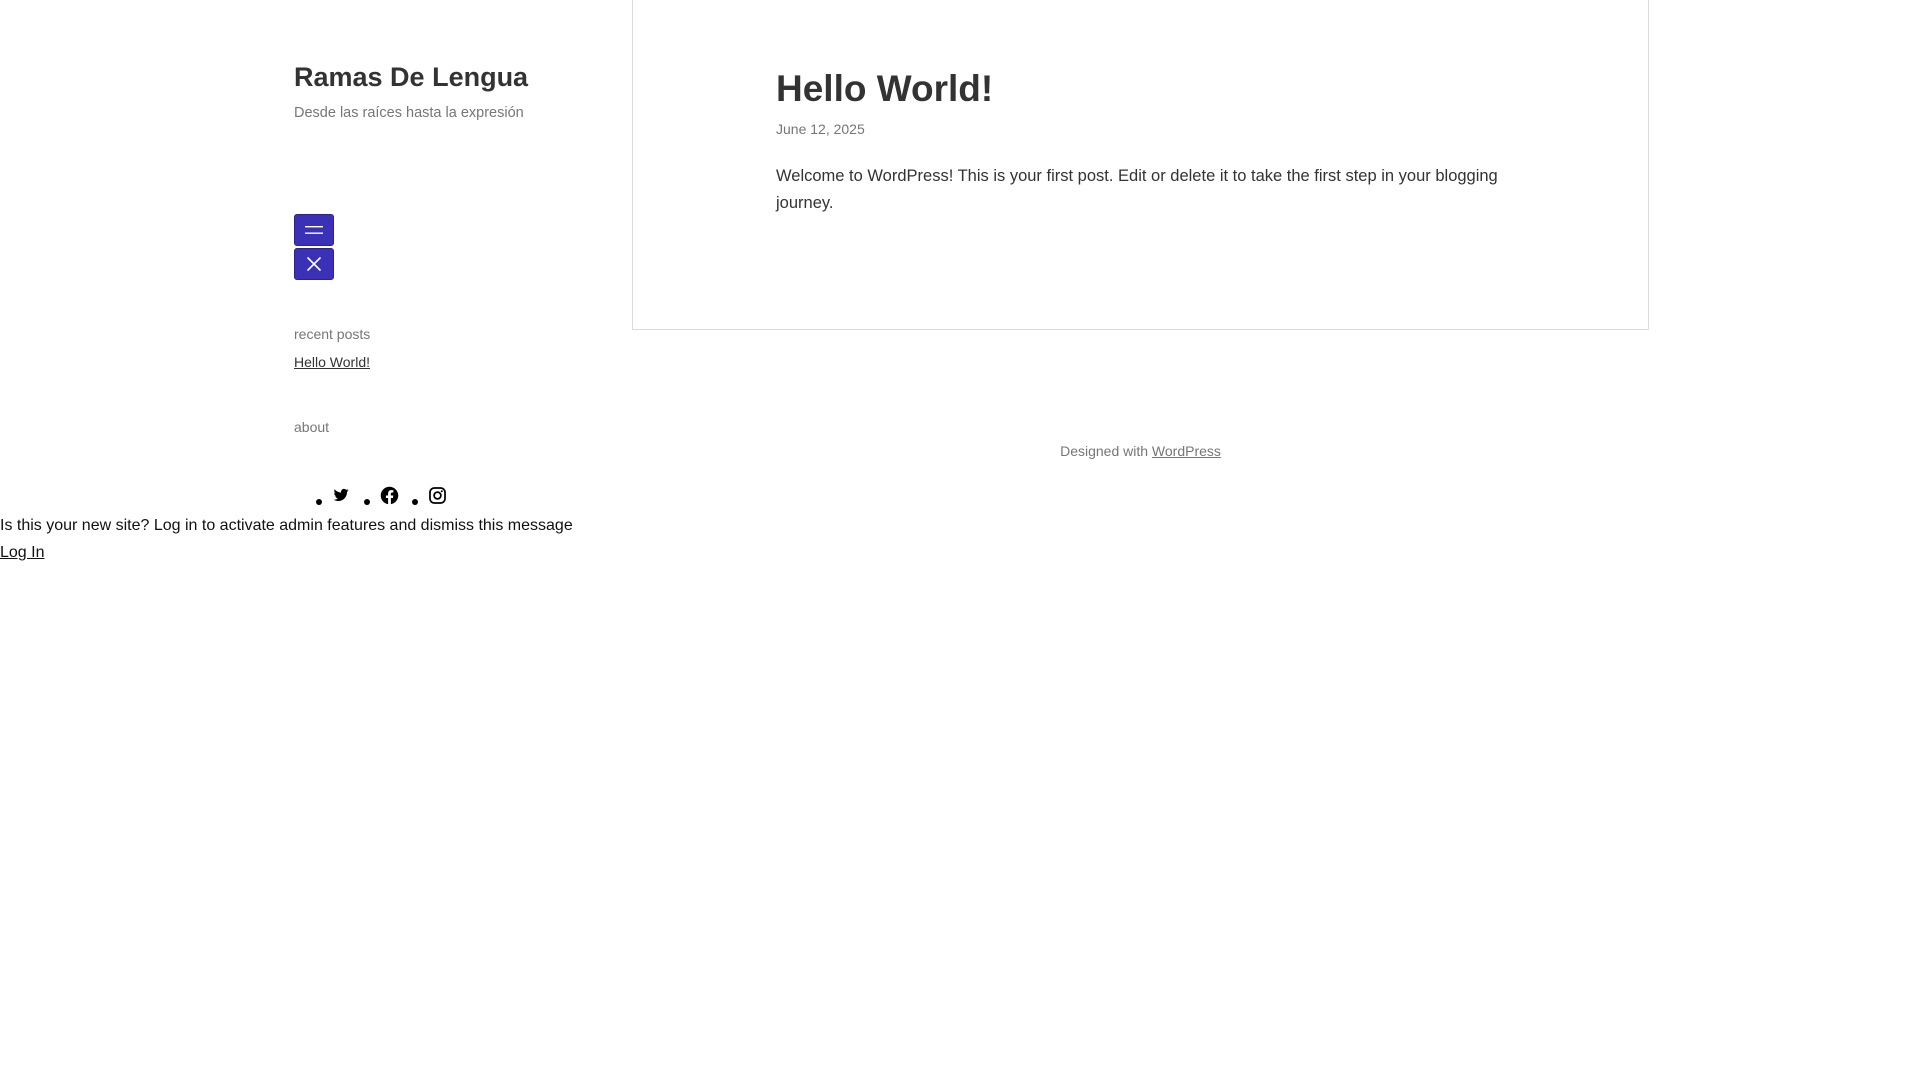  What do you see at coordinates (1106, 451) in the screenshot?
I see `footer-text: Designed with` at bounding box center [1106, 451].